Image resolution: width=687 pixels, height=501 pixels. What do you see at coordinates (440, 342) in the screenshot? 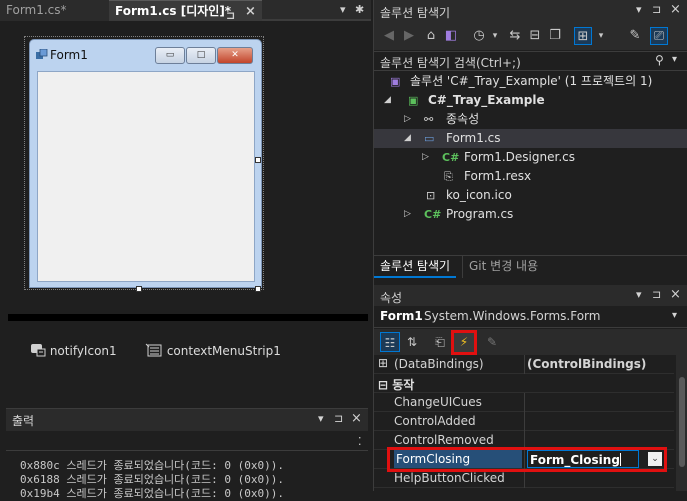
I see `properties-view-icon: ⎗` at bounding box center [440, 342].